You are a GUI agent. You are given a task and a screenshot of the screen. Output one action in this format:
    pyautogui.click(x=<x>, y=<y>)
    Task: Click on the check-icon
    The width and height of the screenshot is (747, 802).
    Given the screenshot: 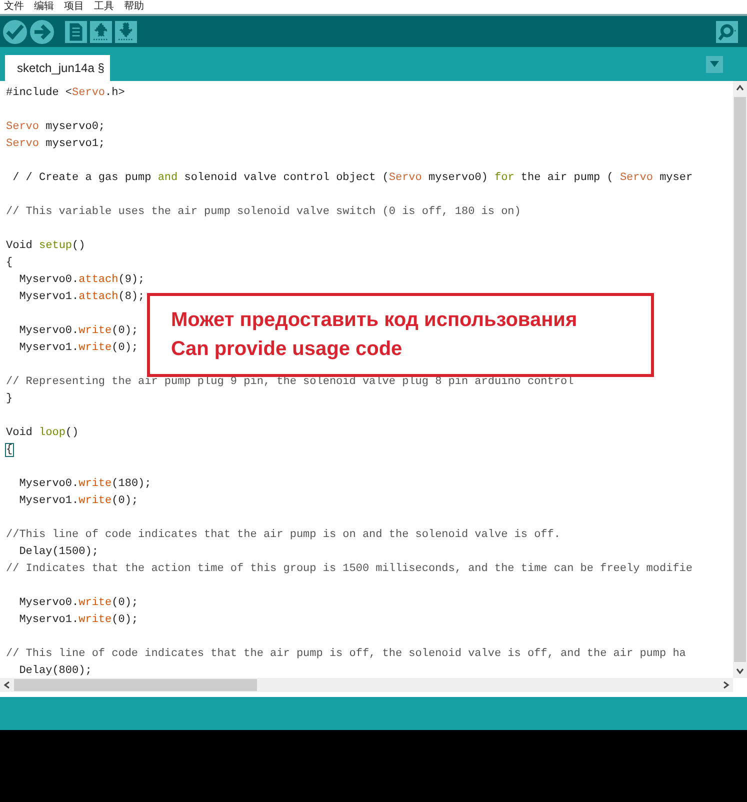 What is the action you would take?
    pyautogui.click(x=15, y=32)
    